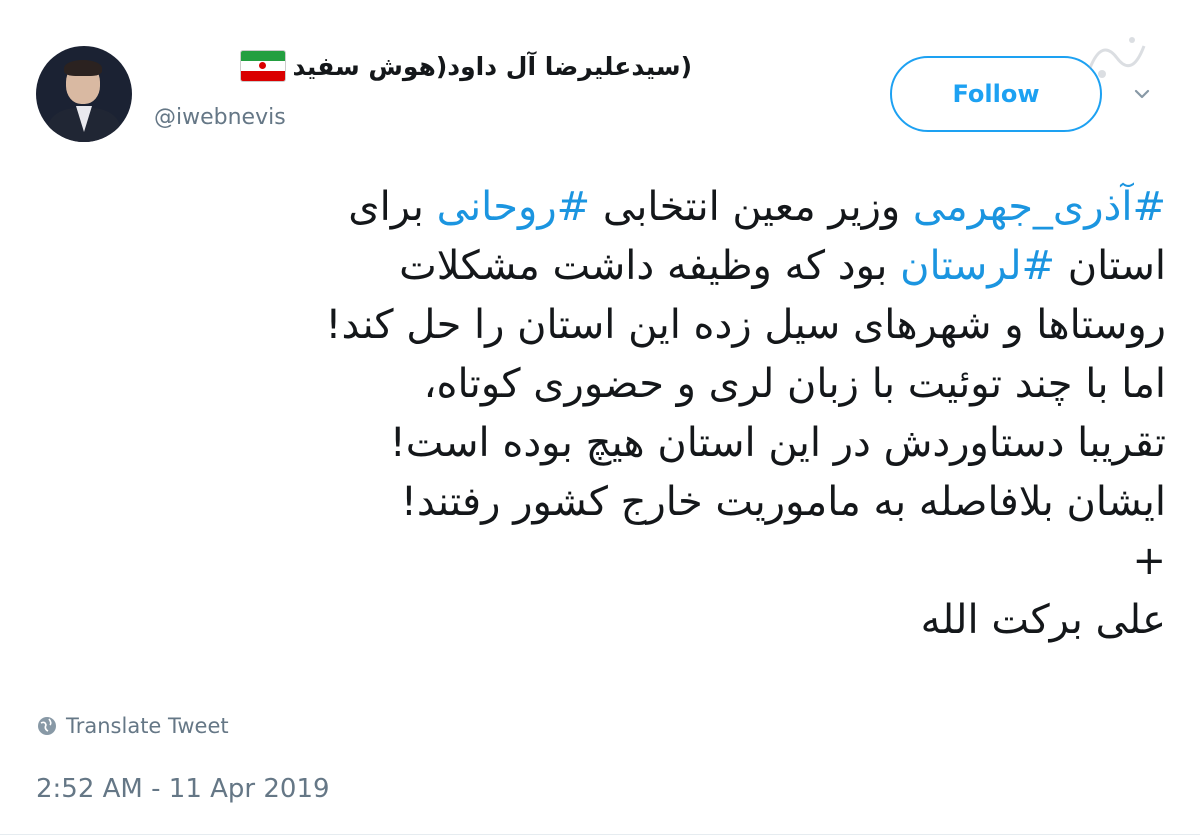 The image size is (1200, 838). I want to click on hashtag-link: #آذری_جهرمی, so click(1039, 207).